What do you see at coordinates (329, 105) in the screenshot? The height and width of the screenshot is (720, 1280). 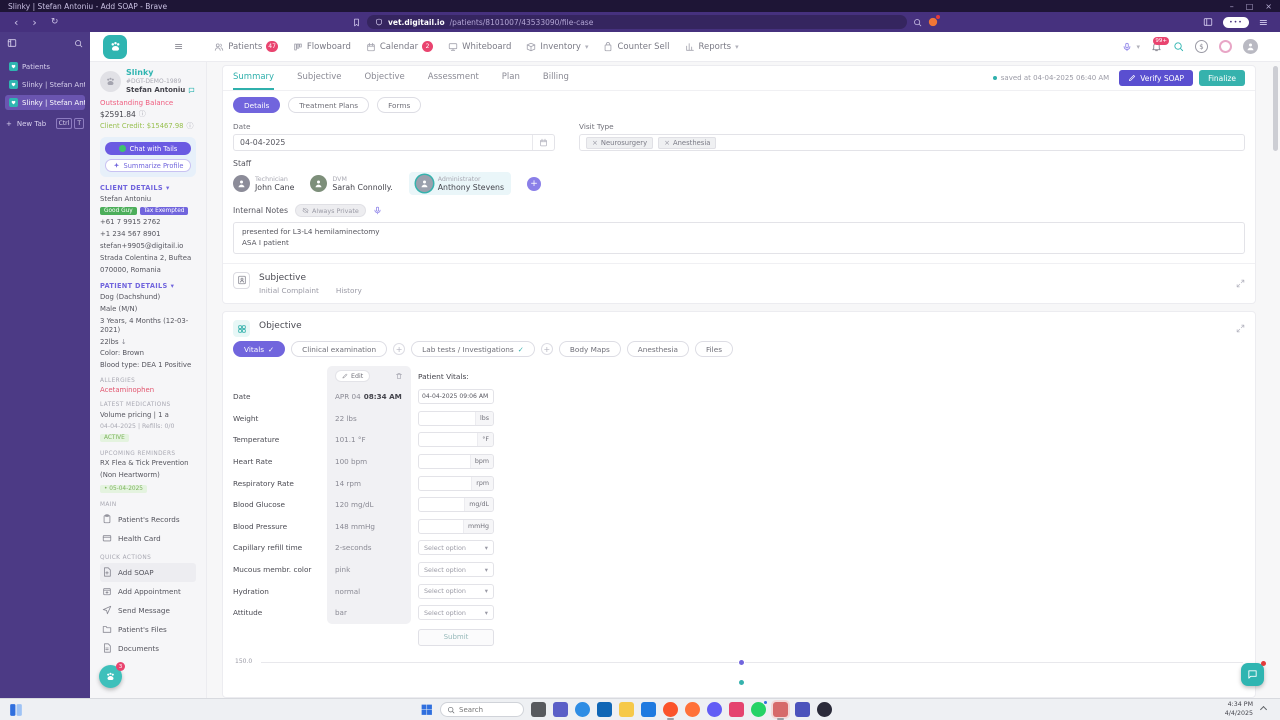 I see `mode-tab-treatment-plans: Treatment Plans` at bounding box center [329, 105].